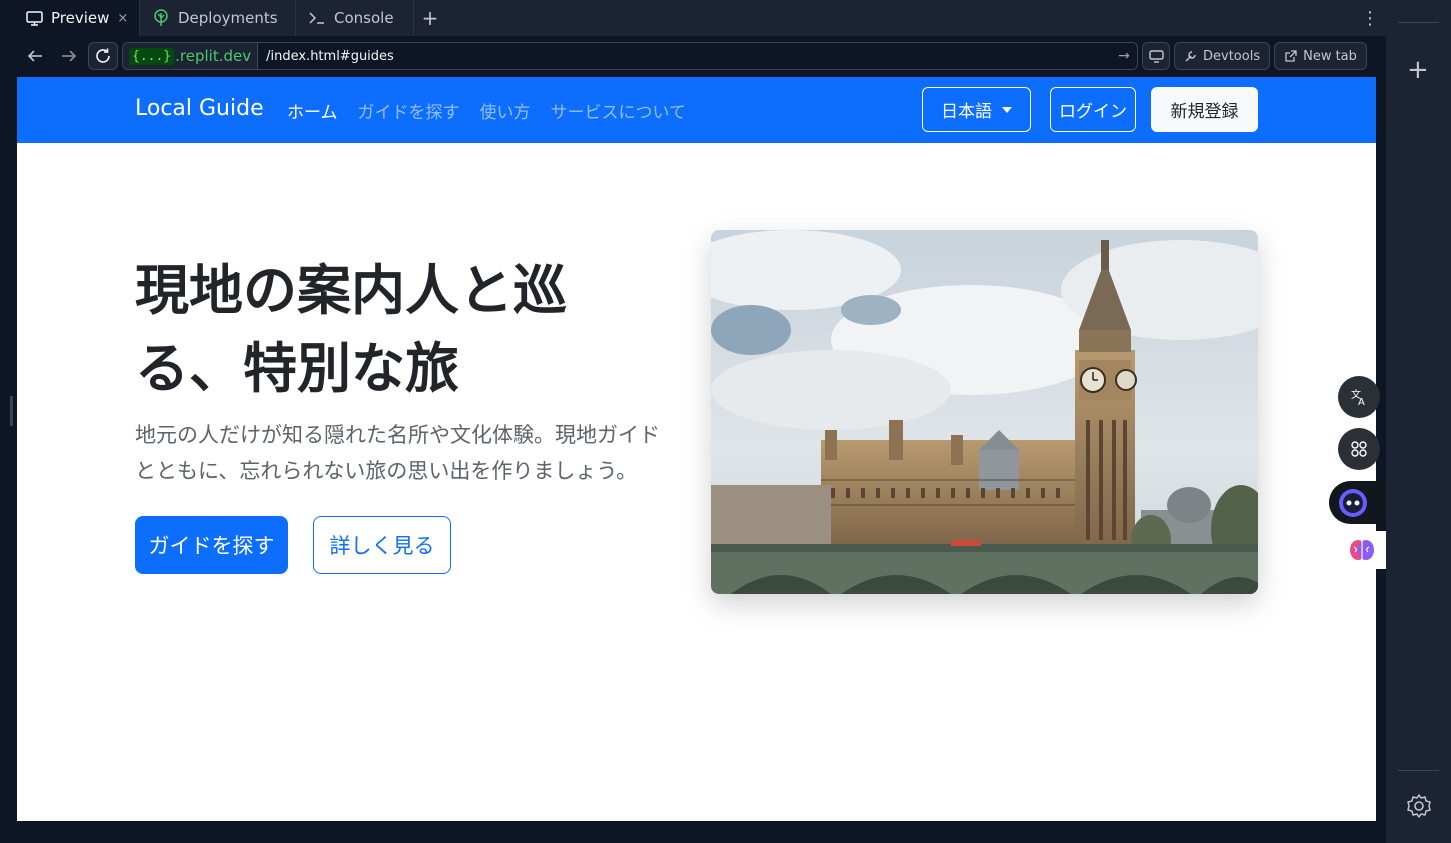 Image resolution: width=1451 pixels, height=843 pixels. Describe the element at coordinates (351, 329) in the screenshot. I see `hero-title: 現地の案内人と巡る、特別な旅` at that location.